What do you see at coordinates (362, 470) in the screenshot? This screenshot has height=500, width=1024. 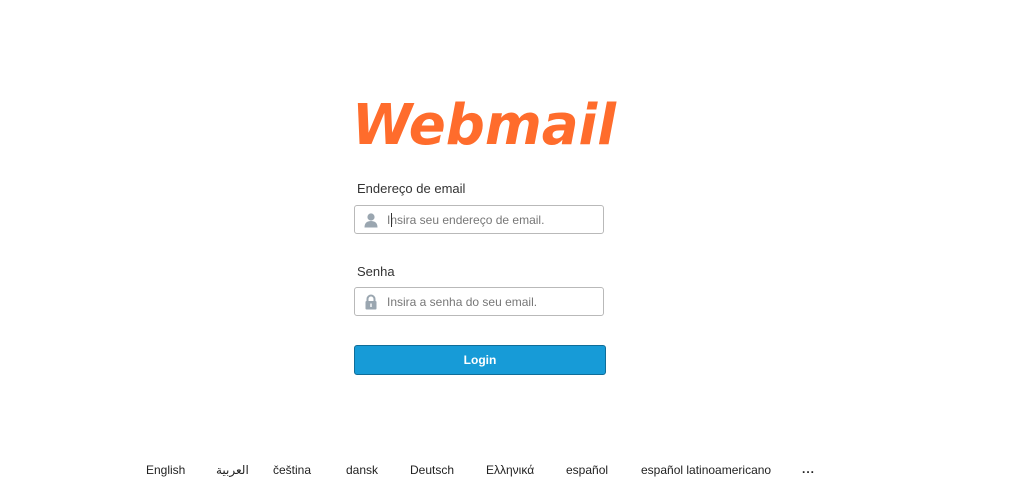 I see `language-link-danish: dansk` at bounding box center [362, 470].